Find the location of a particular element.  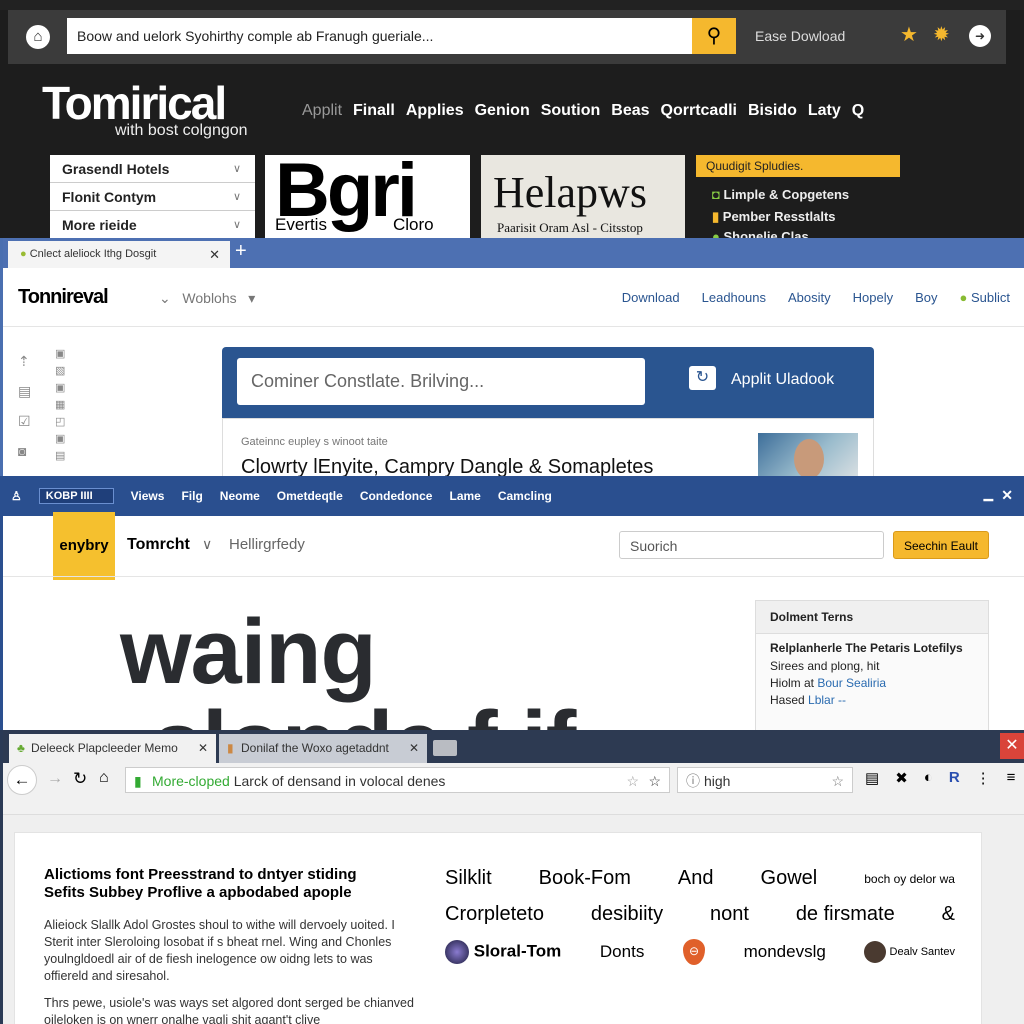

nav-link: Leadhouns is located at coordinates (734, 297).